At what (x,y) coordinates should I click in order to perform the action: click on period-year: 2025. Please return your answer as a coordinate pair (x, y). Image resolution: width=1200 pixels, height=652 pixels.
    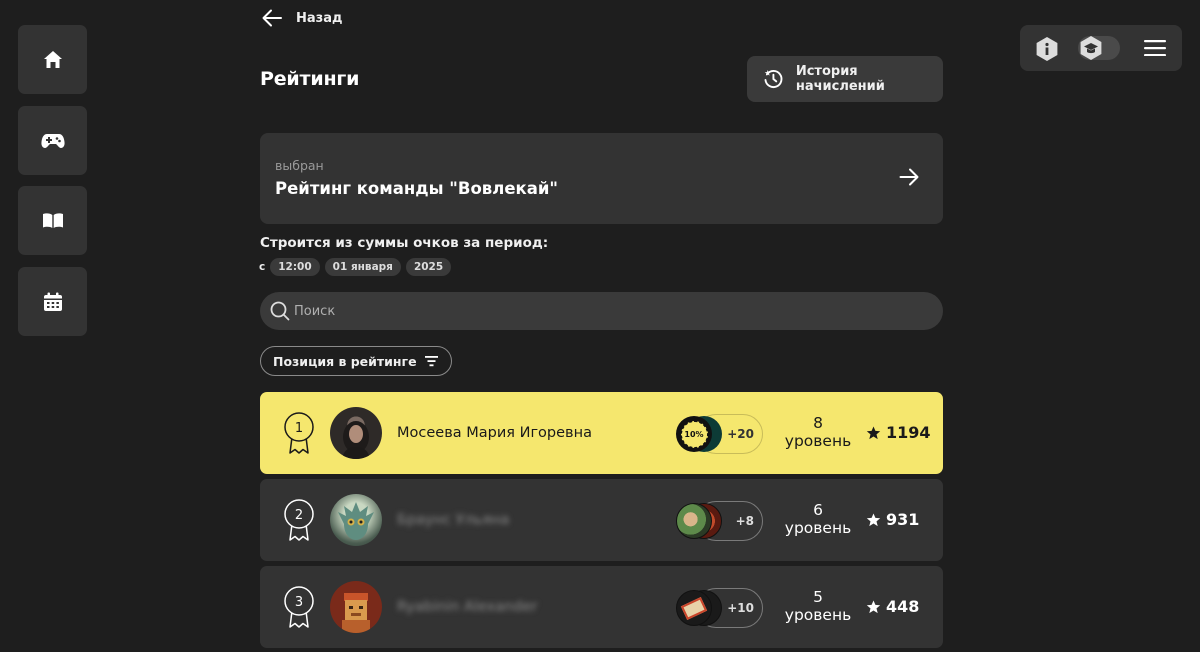
    Looking at the image, I should click on (428, 267).